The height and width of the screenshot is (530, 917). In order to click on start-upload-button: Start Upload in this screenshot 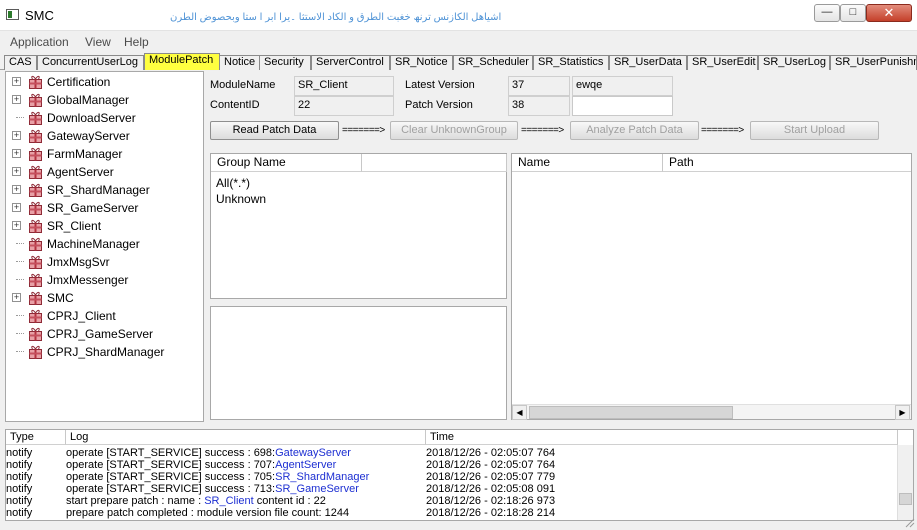, I will do `click(814, 130)`.